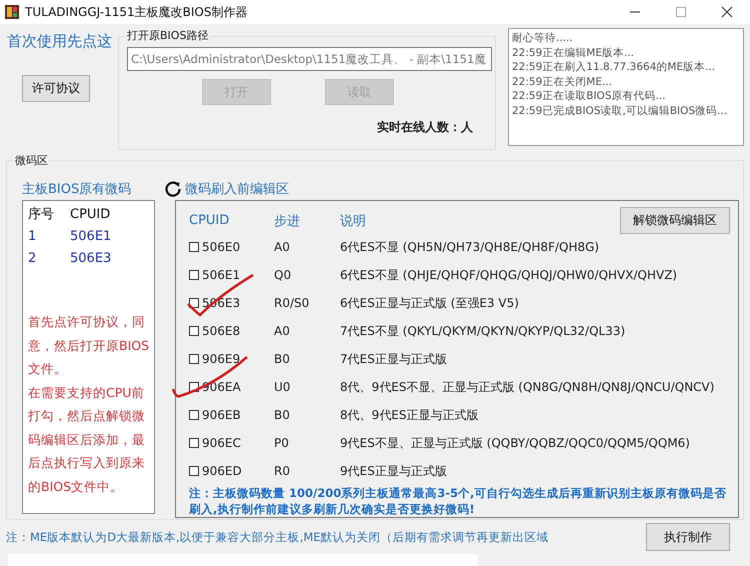 The image size is (750, 566). Describe the element at coordinates (77, 189) in the screenshot. I see `section-title: 主板BIOS原有微码` at that location.